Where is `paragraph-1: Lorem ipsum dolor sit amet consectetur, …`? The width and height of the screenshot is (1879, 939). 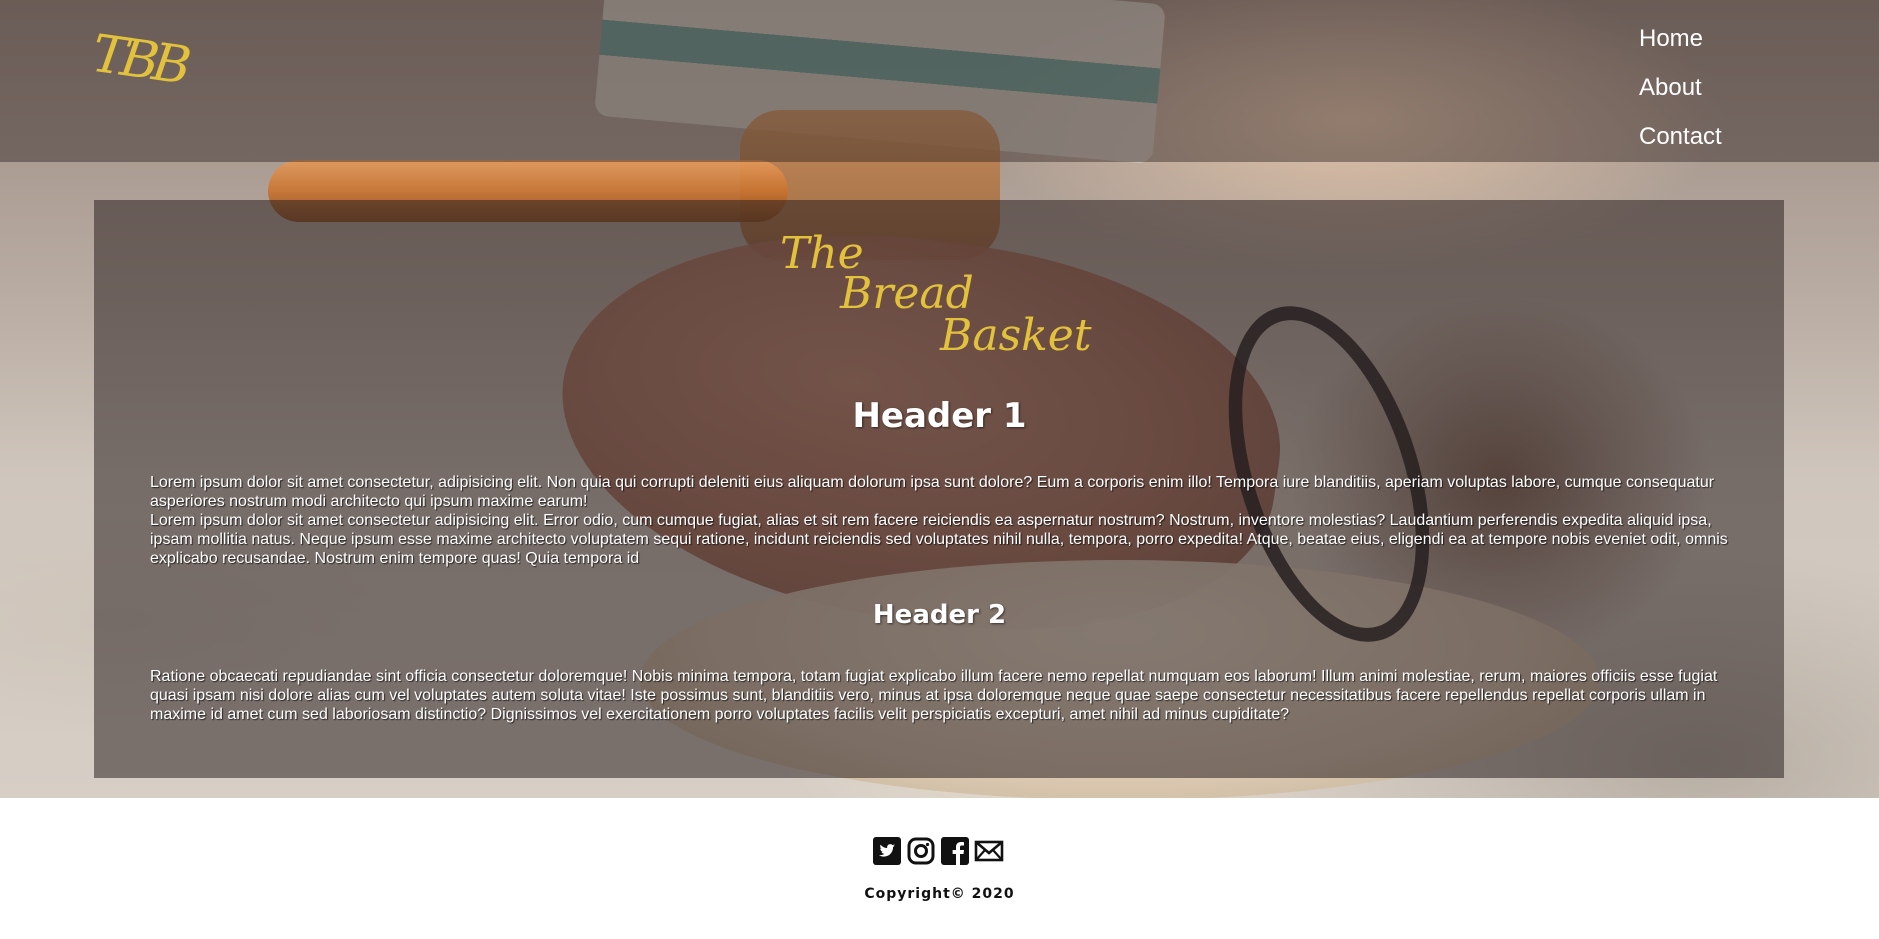 paragraph-1: Lorem ipsum dolor sit amet consectetur, … is located at coordinates (932, 492).